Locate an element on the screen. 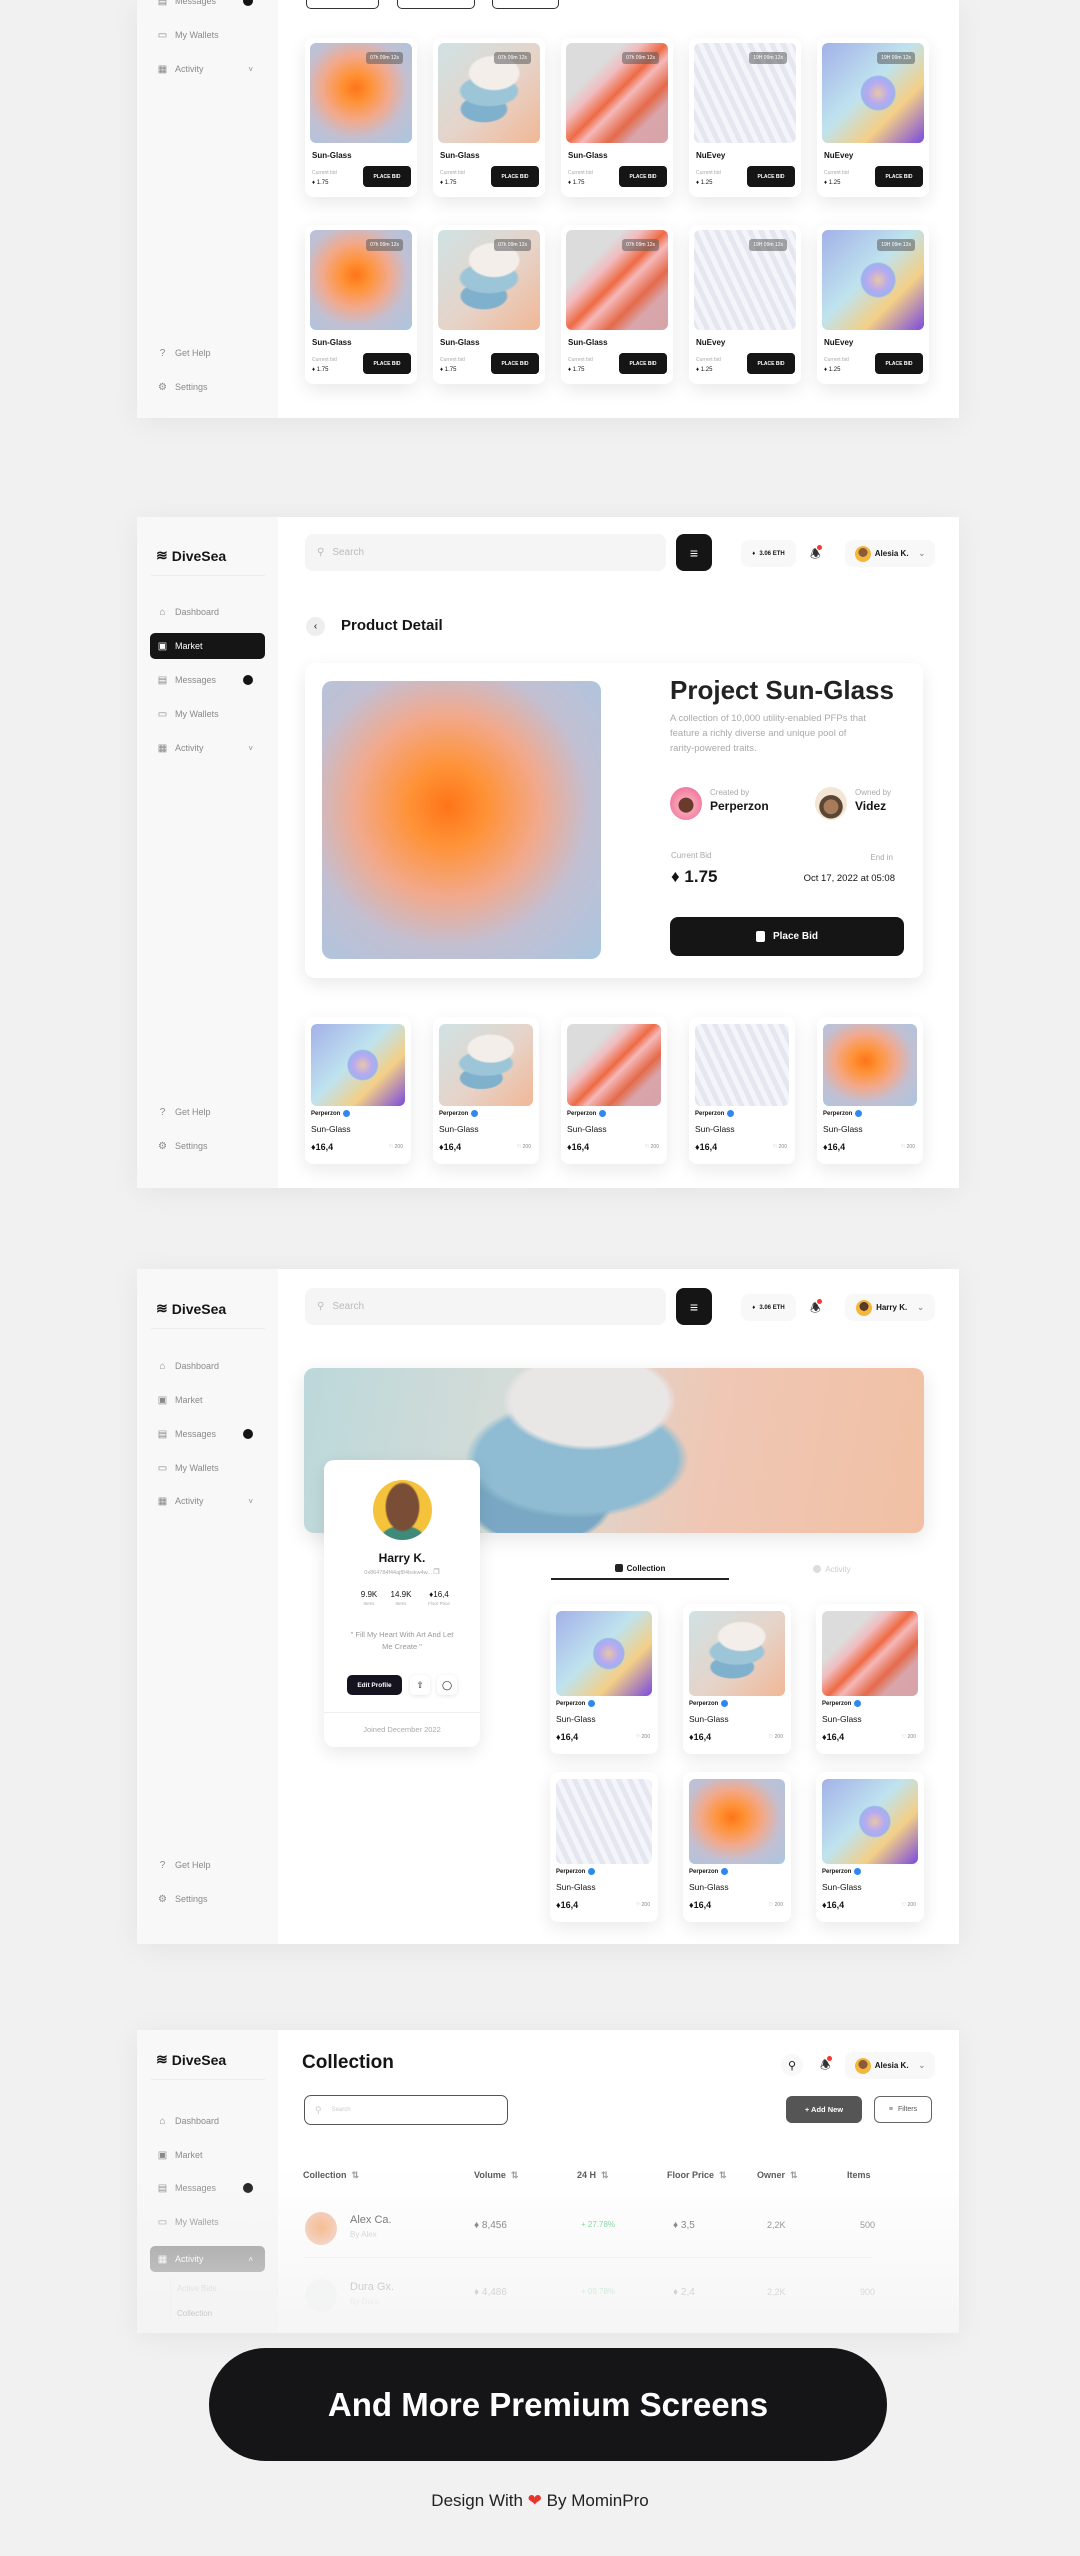 The width and height of the screenshot is (1080, 2556). share-button: ⇧ is located at coordinates (420, 1685).